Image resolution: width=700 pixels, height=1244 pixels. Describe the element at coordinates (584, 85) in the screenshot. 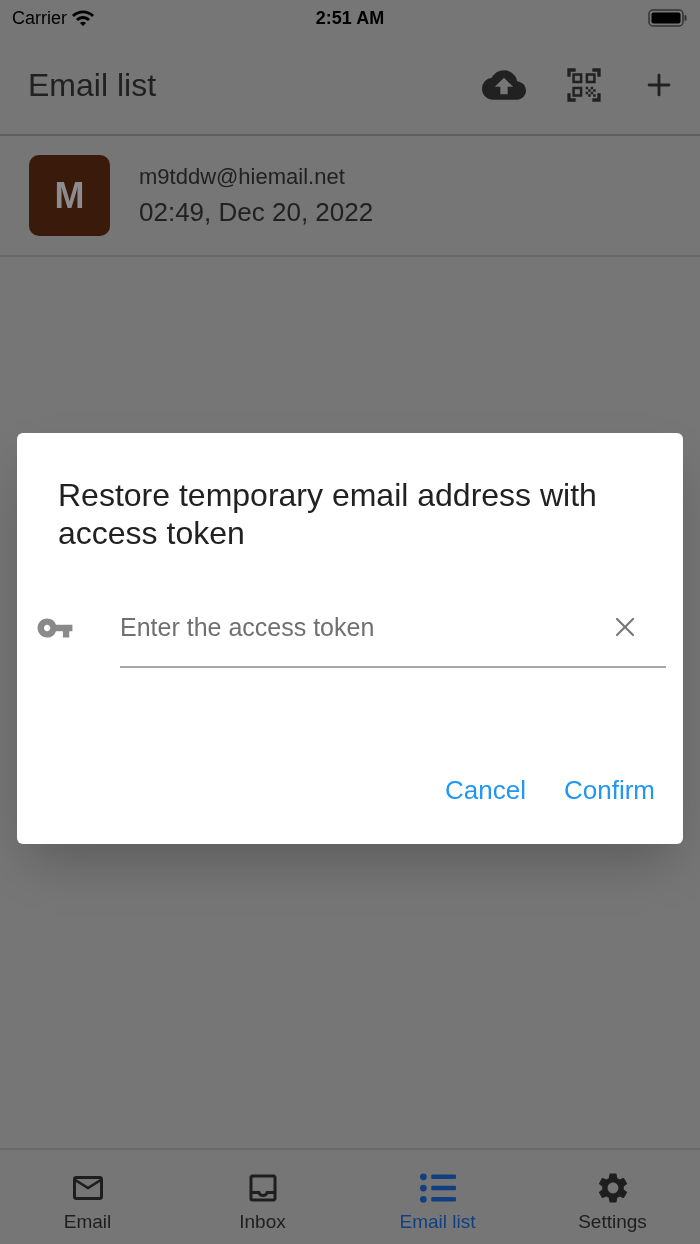

I see `qr-code-icon` at that location.